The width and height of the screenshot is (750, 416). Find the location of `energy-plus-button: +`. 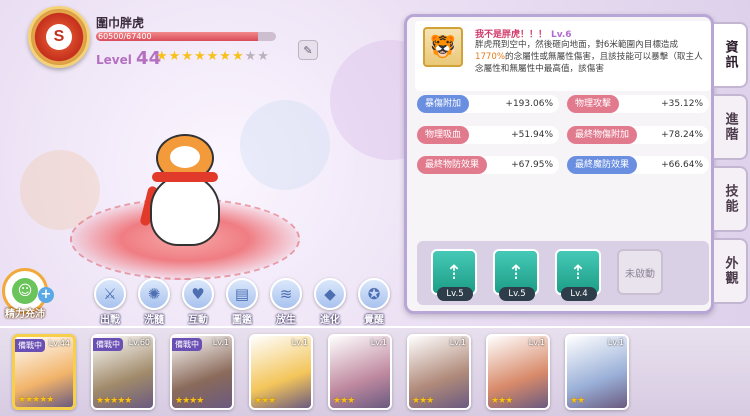

energy-plus-button: + is located at coordinates (46, 295).